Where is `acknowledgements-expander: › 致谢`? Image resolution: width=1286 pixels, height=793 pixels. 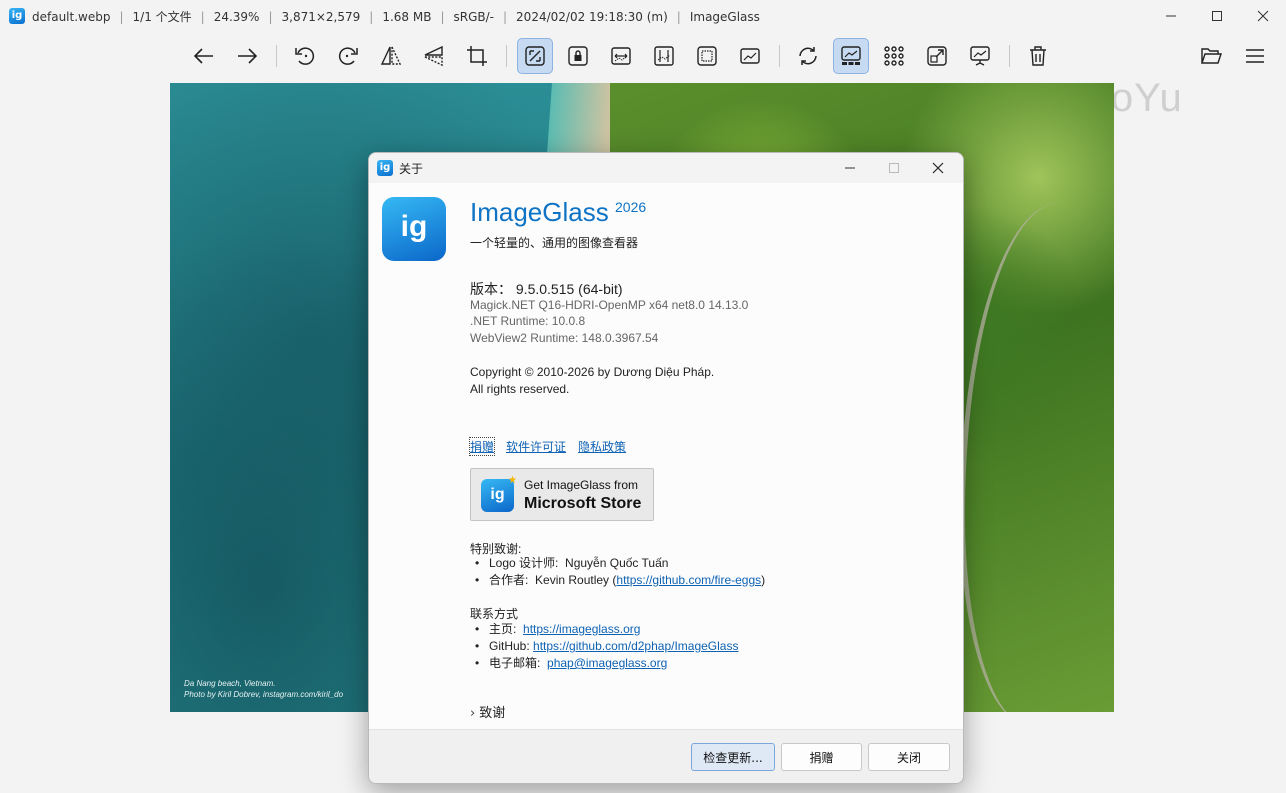
acknowledgements-expander: › 致谢 is located at coordinates (487, 711).